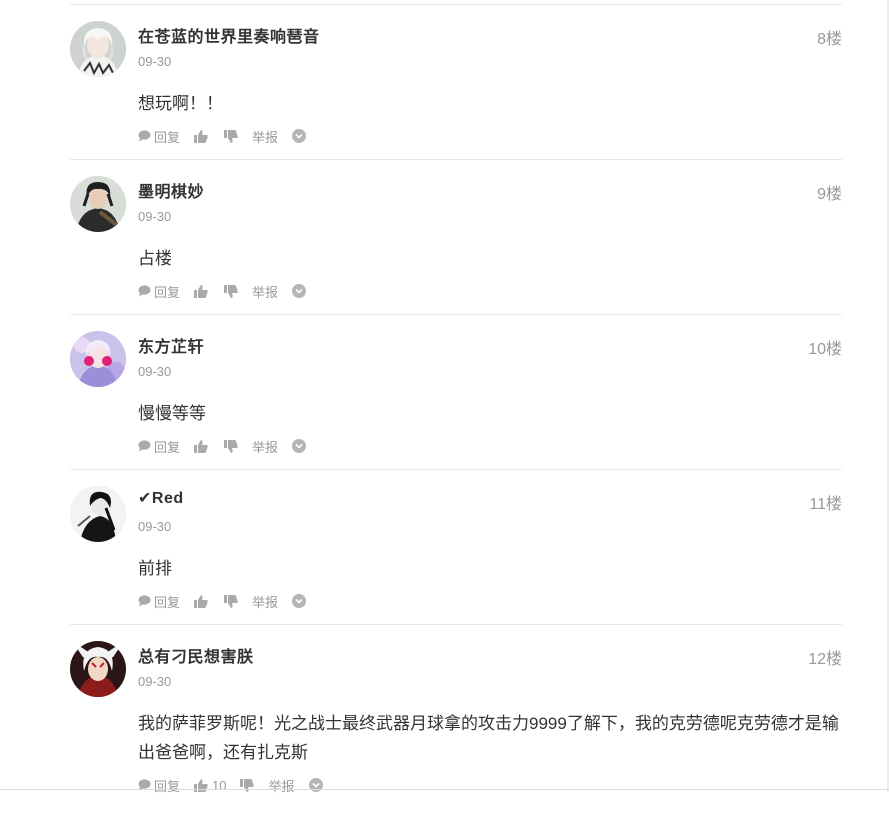 This screenshot has width=889, height=815. Describe the element at coordinates (825, 349) in the screenshot. I see `floor-number: 10楼` at that location.